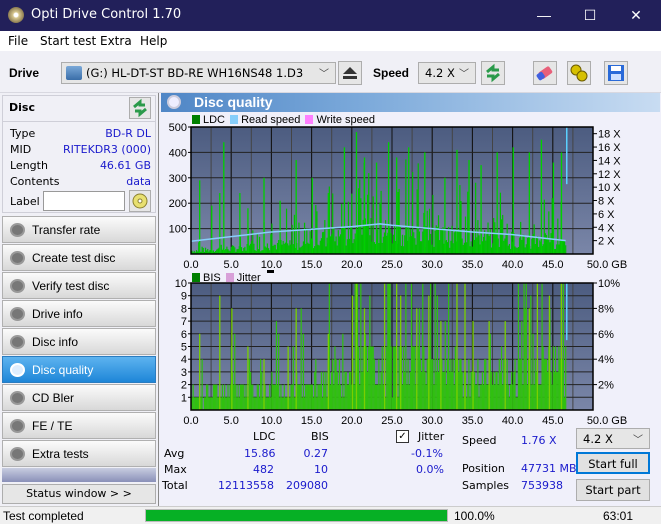 The height and width of the screenshot is (524, 661). I want to click on menu-help: Help, so click(153, 41).